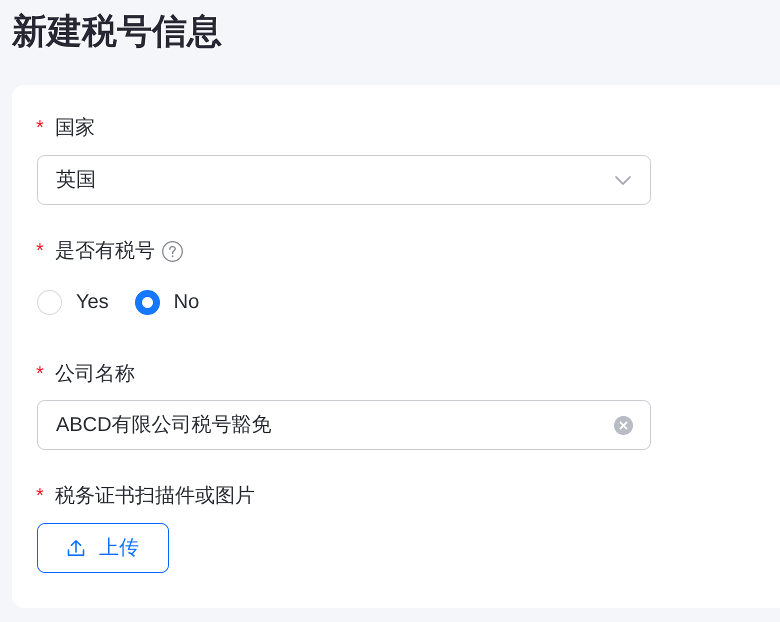 The image size is (780, 622). Describe the element at coordinates (95, 374) in the screenshot. I see `field-label: 公司名称` at that location.